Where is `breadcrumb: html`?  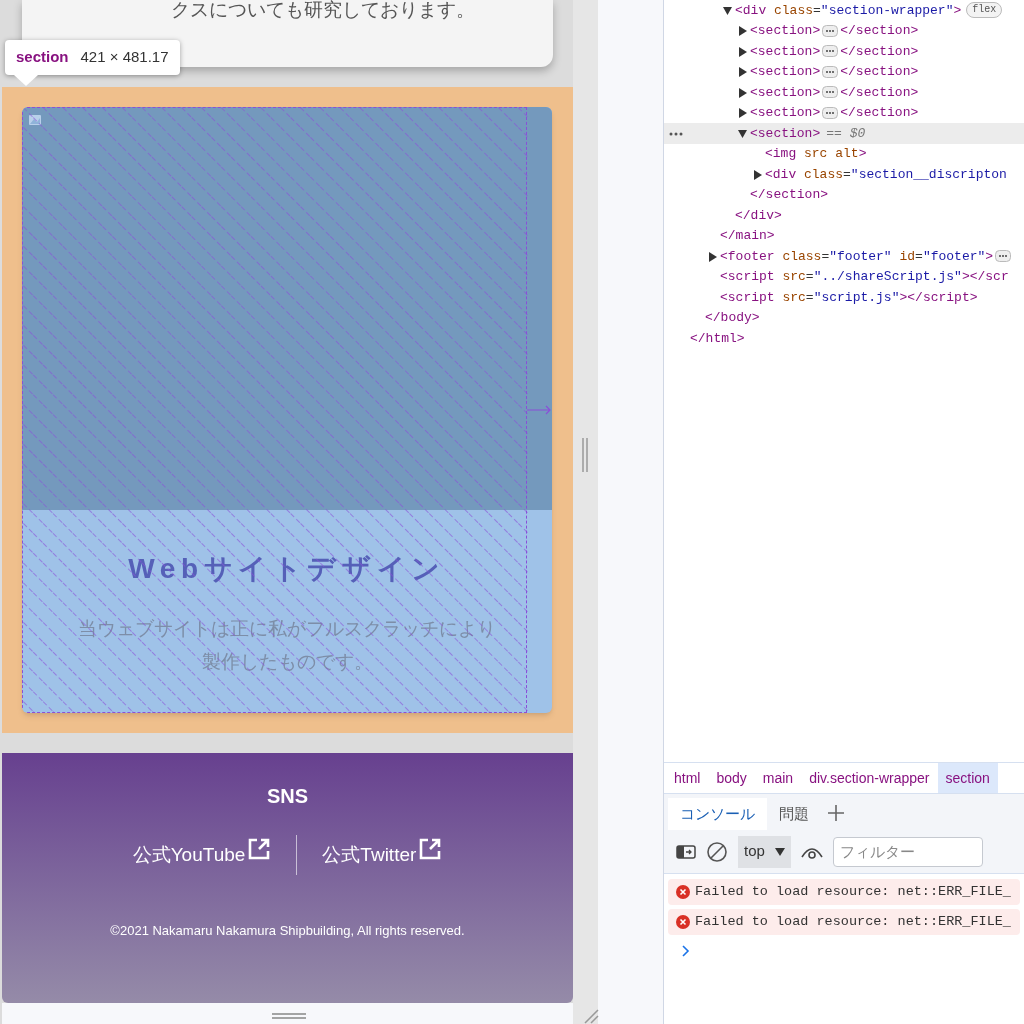
breadcrumb: html is located at coordinates (687, 778).